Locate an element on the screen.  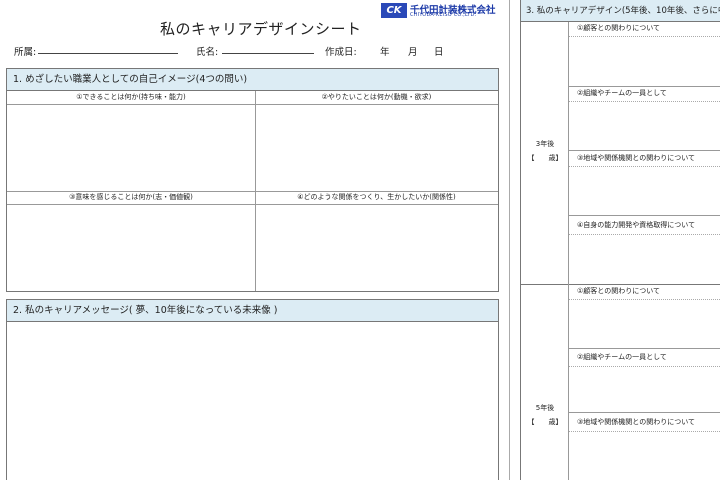
question-4-answer-area is located at coordinates (376, 248).